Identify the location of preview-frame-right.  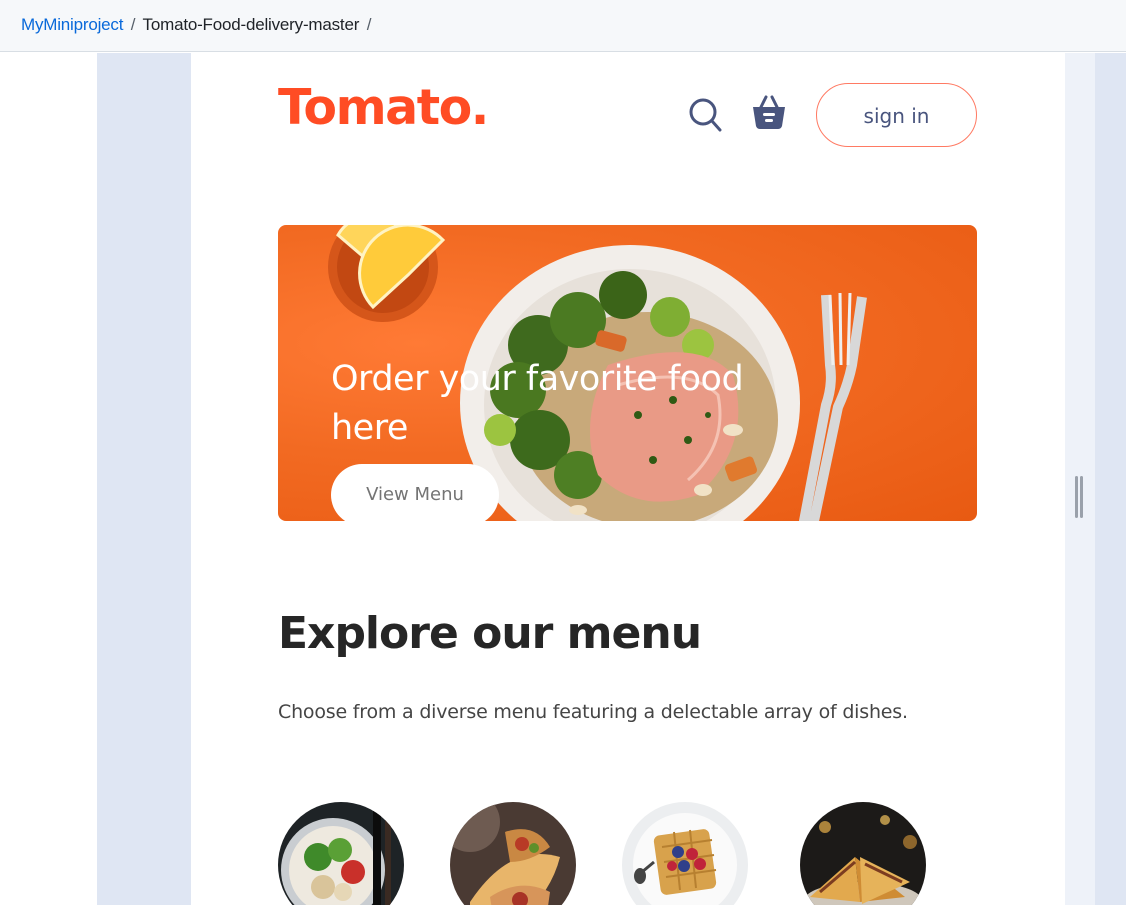
(1110, 479).